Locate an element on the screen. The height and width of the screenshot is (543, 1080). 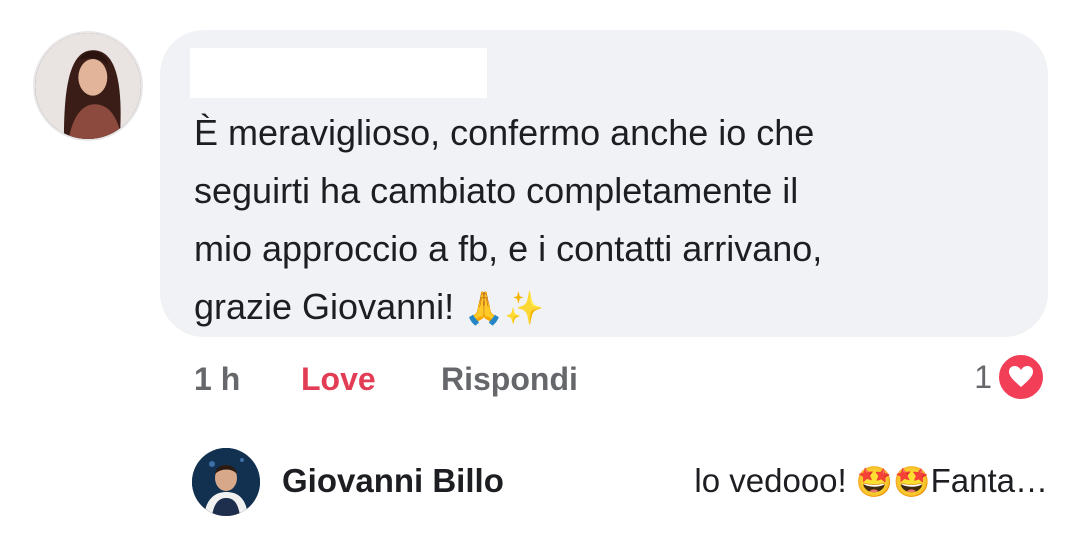
reply-snippet-text: lo vedooo! is located at coordinates (775, 480).